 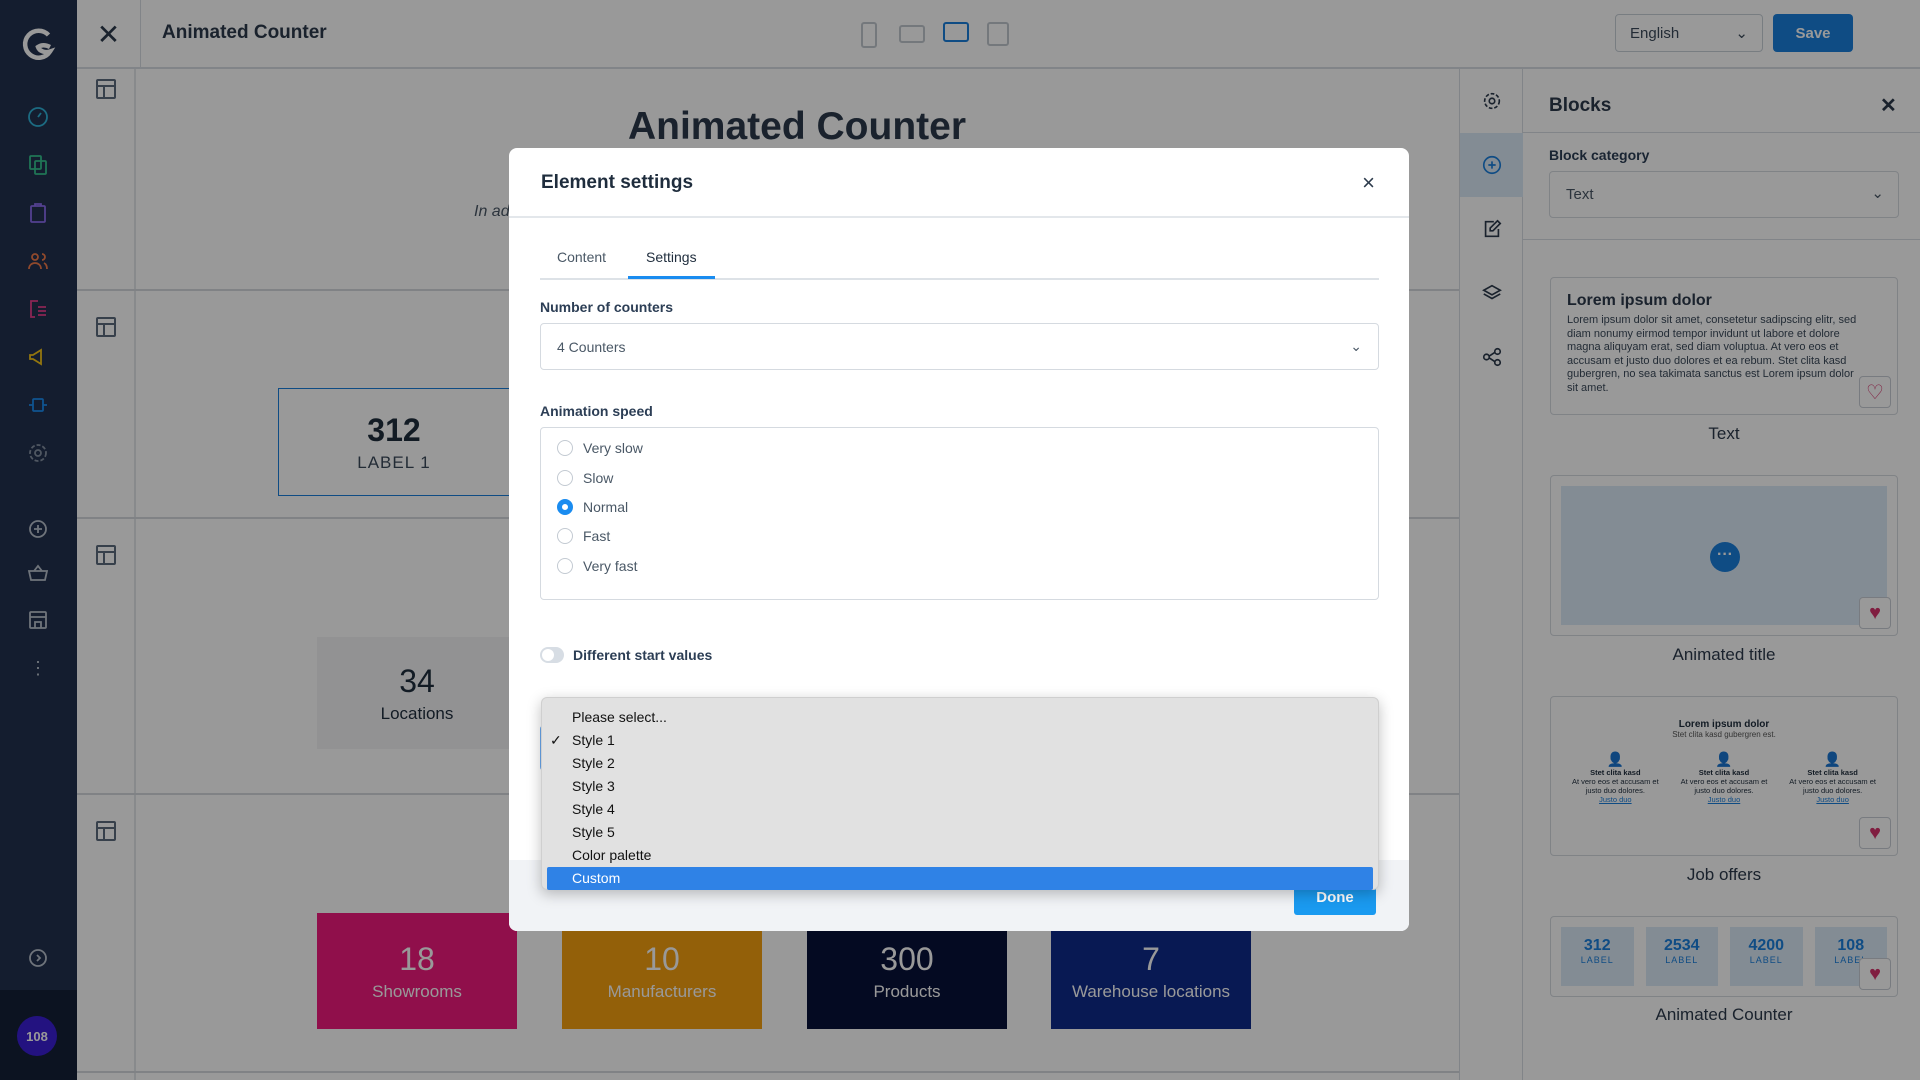 What do you see at coordinates (960, 878) in the screenshot?
I see `option-custom: Custom` at bounding box center [960, 878].